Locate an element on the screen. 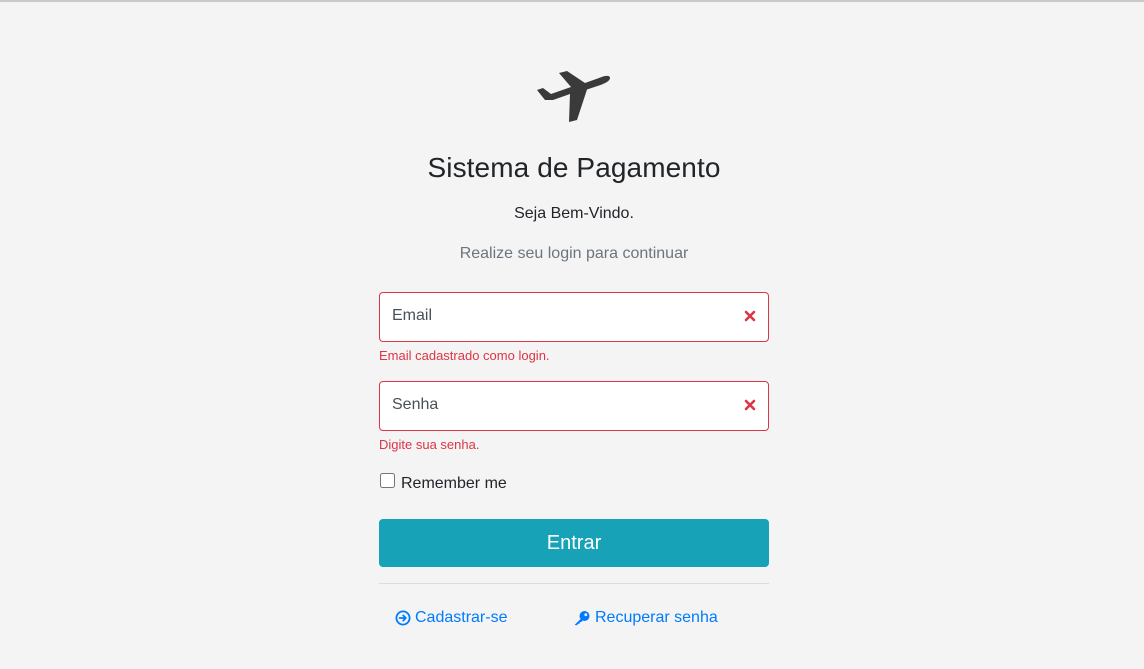 The height and width of the screenshot is (669, 1144). register-link: Cadastrar-se is located at coordinates (451, 618).